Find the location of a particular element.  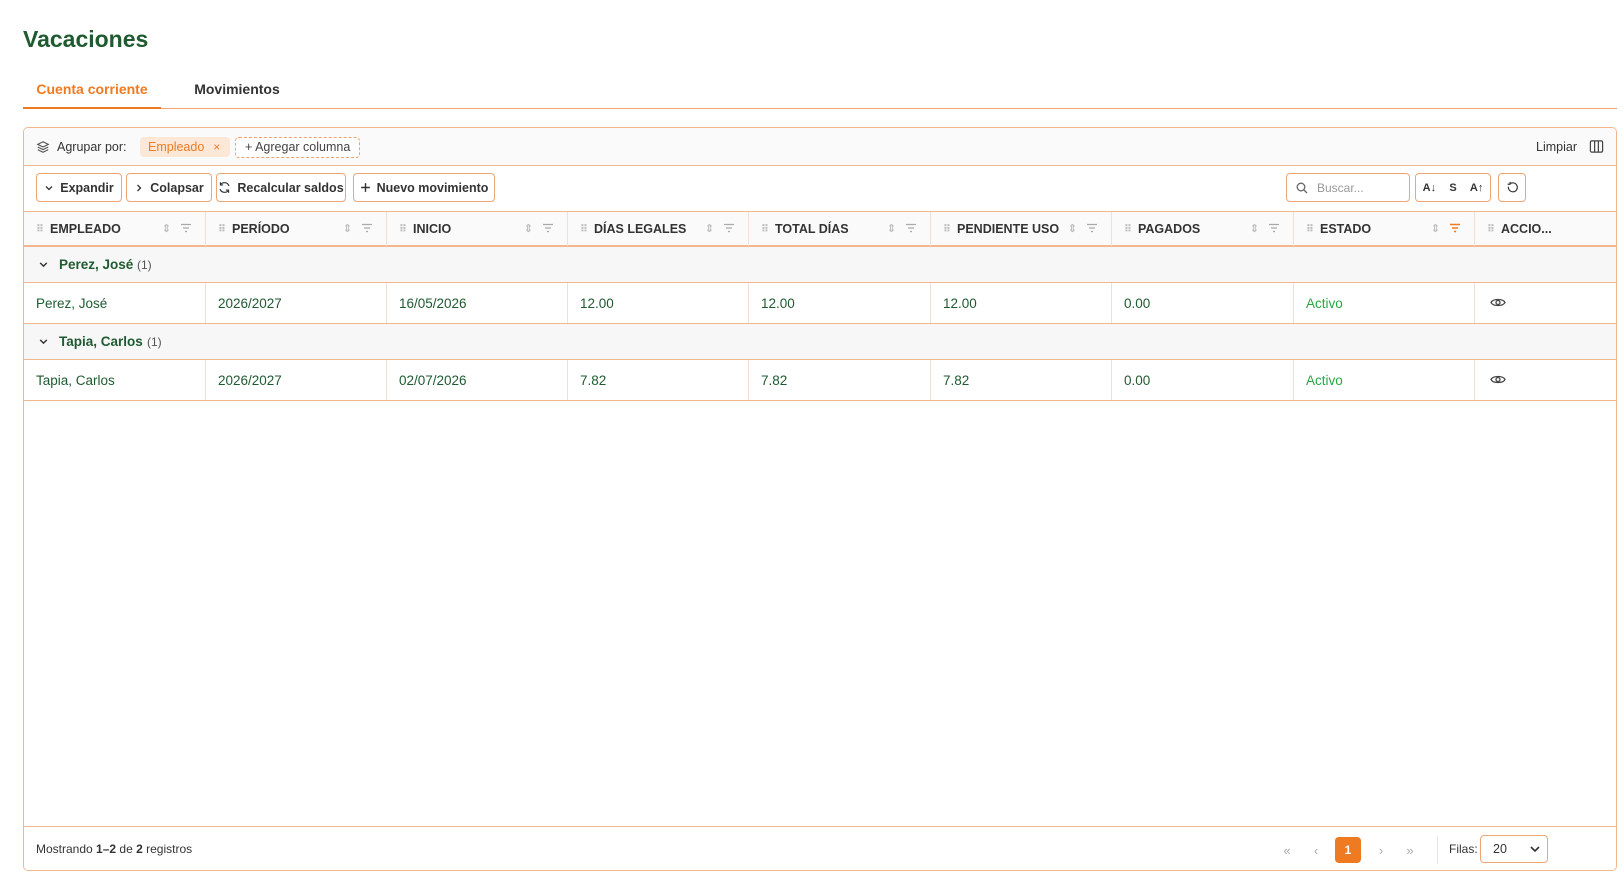

group-chip-label: Empleado is located at coordinates (176, 147).